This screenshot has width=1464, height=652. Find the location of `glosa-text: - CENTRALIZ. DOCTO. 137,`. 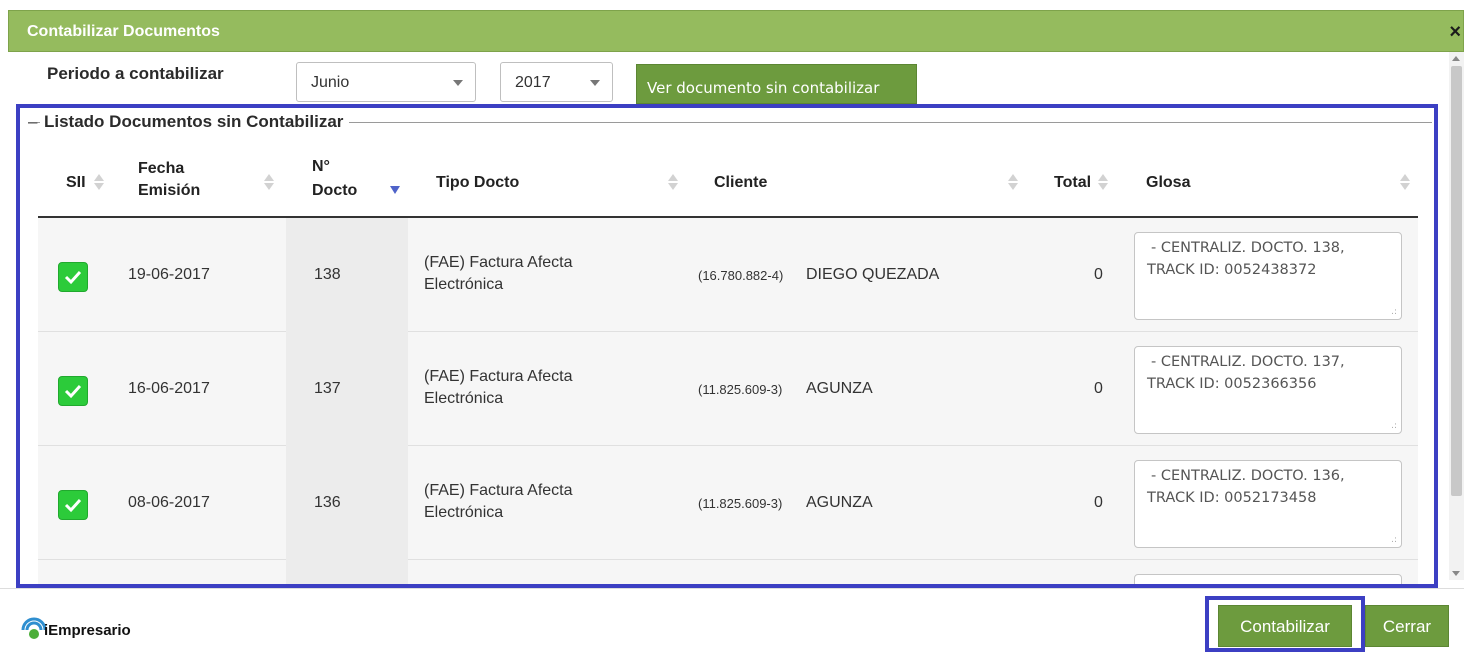

glosa-text: - CENTRALIZ. DOCTO. 137, is located at coordinates (1248, 362).